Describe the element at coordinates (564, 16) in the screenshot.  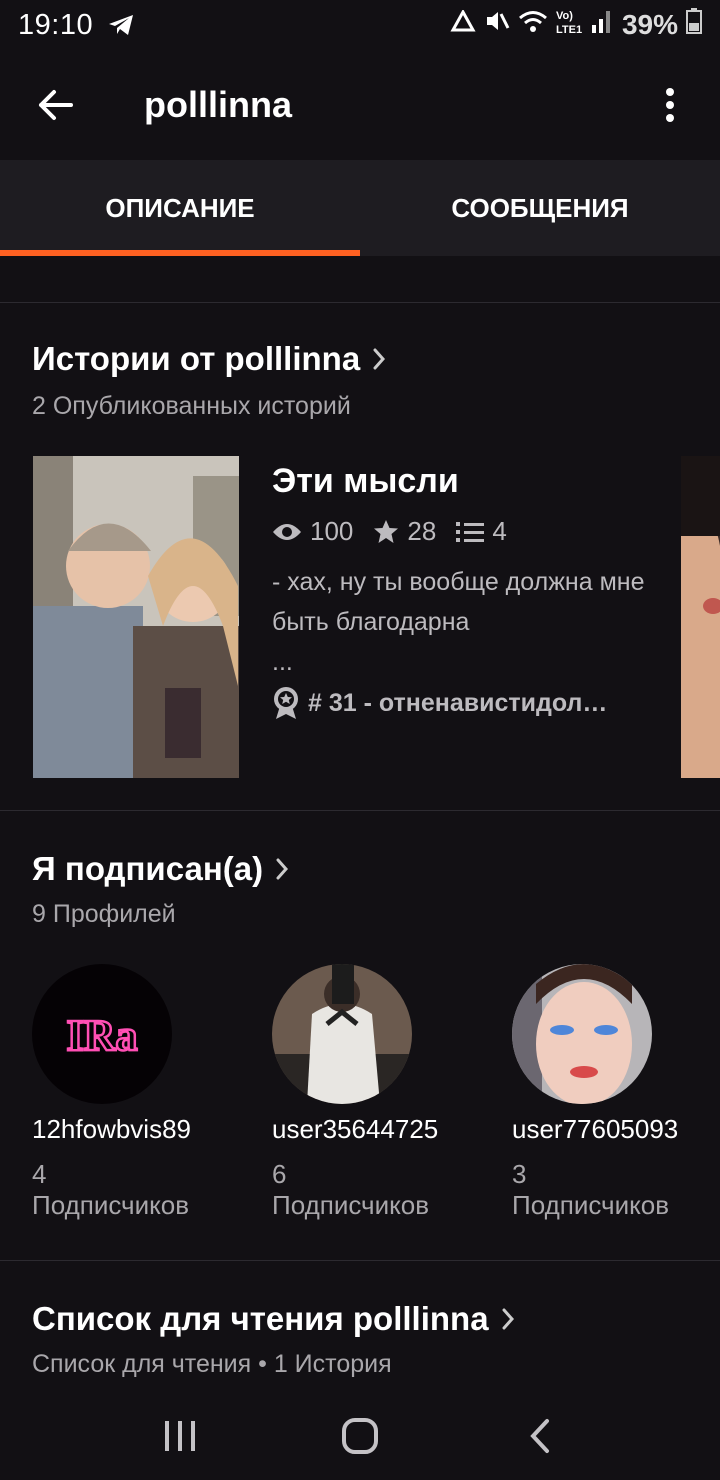
I see `svg-text: Vo)` at that location.